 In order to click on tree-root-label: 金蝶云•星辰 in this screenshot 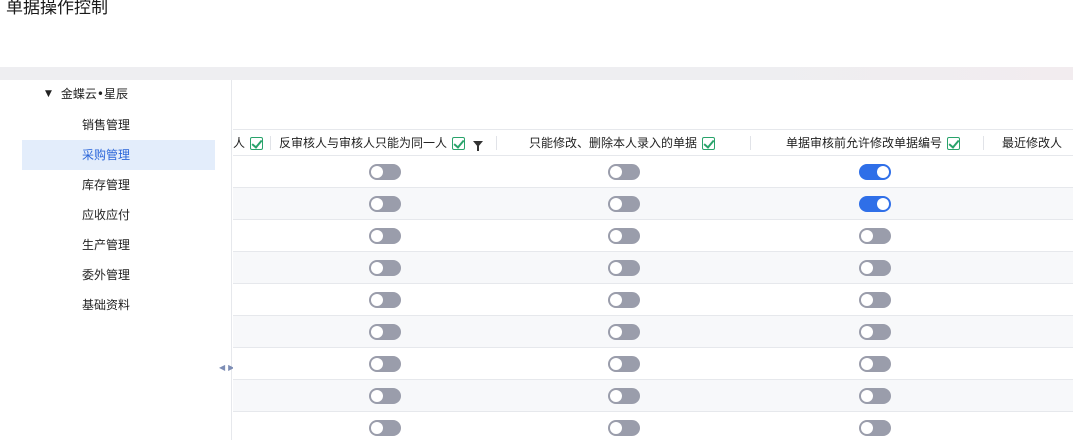, I will do `click(94, 94)`.